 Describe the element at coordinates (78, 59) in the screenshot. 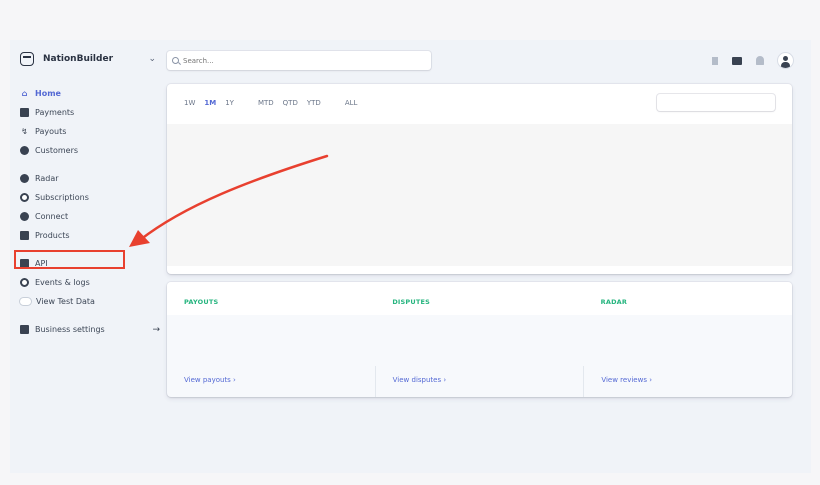

I see `account-name: NationBuilder` at that location.